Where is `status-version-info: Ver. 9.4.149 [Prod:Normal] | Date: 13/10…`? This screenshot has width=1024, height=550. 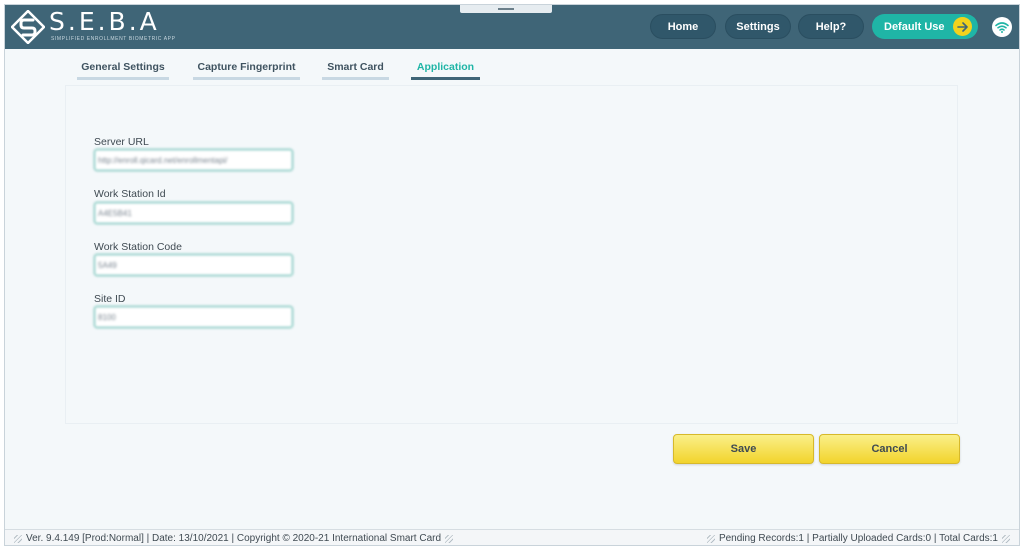
status-version-info: Ver. 9.4.149 [Prod:Normal] | Date: 13/10… is located at coordinates (234, 538).